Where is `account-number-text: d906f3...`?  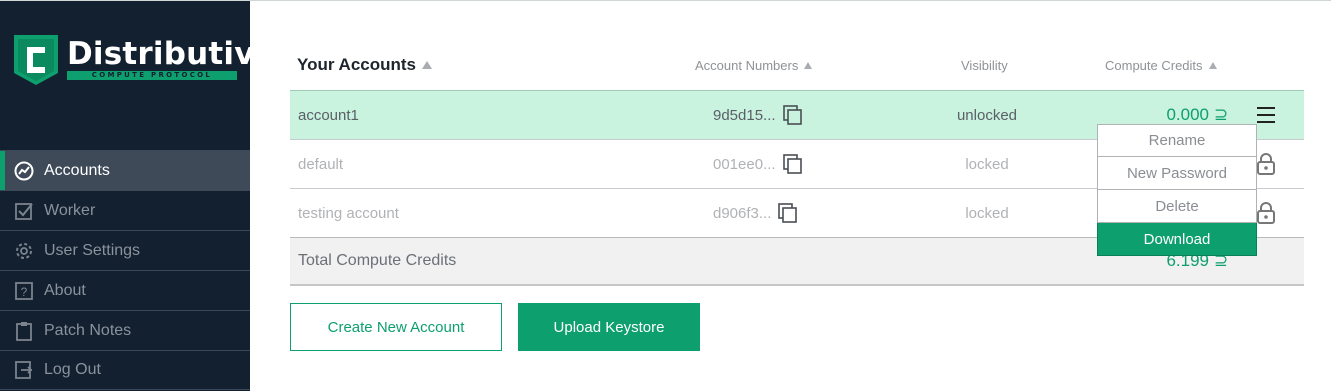 account-number-text: d906f3... is located at coordinates (742, 213).